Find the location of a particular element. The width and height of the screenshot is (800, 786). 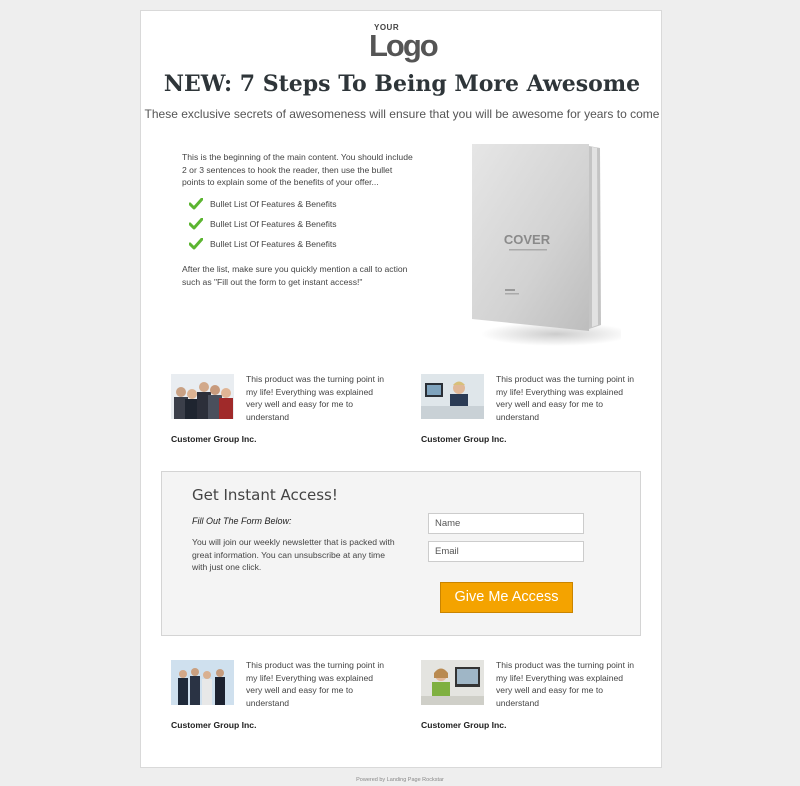

logo: YOUR Logo is located at coordinates (404, 45).